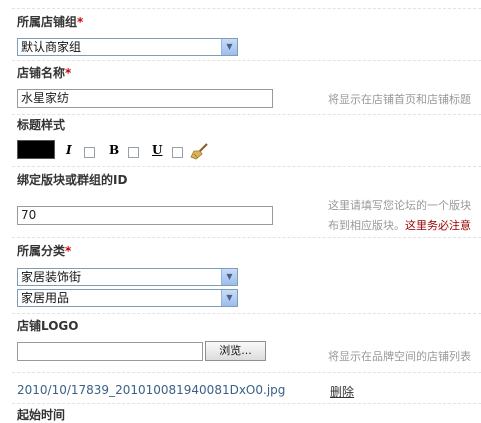  Describe the element at coordinates (133, 152) in the screenshot. I see `bold-checkbox` at that location.